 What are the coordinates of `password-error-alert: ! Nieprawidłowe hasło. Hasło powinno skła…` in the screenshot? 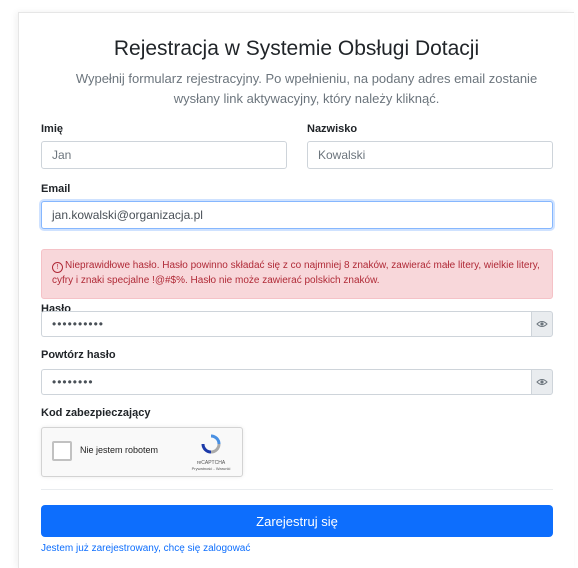 It's located at (297, 274).